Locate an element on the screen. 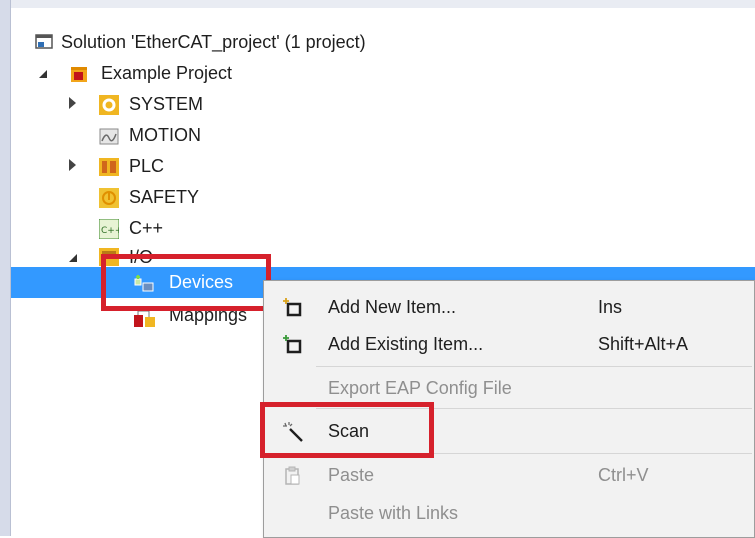 This screenshot has height=538, width=755. menu-item-label: Paste with Links is located at coordinates (393, 513).